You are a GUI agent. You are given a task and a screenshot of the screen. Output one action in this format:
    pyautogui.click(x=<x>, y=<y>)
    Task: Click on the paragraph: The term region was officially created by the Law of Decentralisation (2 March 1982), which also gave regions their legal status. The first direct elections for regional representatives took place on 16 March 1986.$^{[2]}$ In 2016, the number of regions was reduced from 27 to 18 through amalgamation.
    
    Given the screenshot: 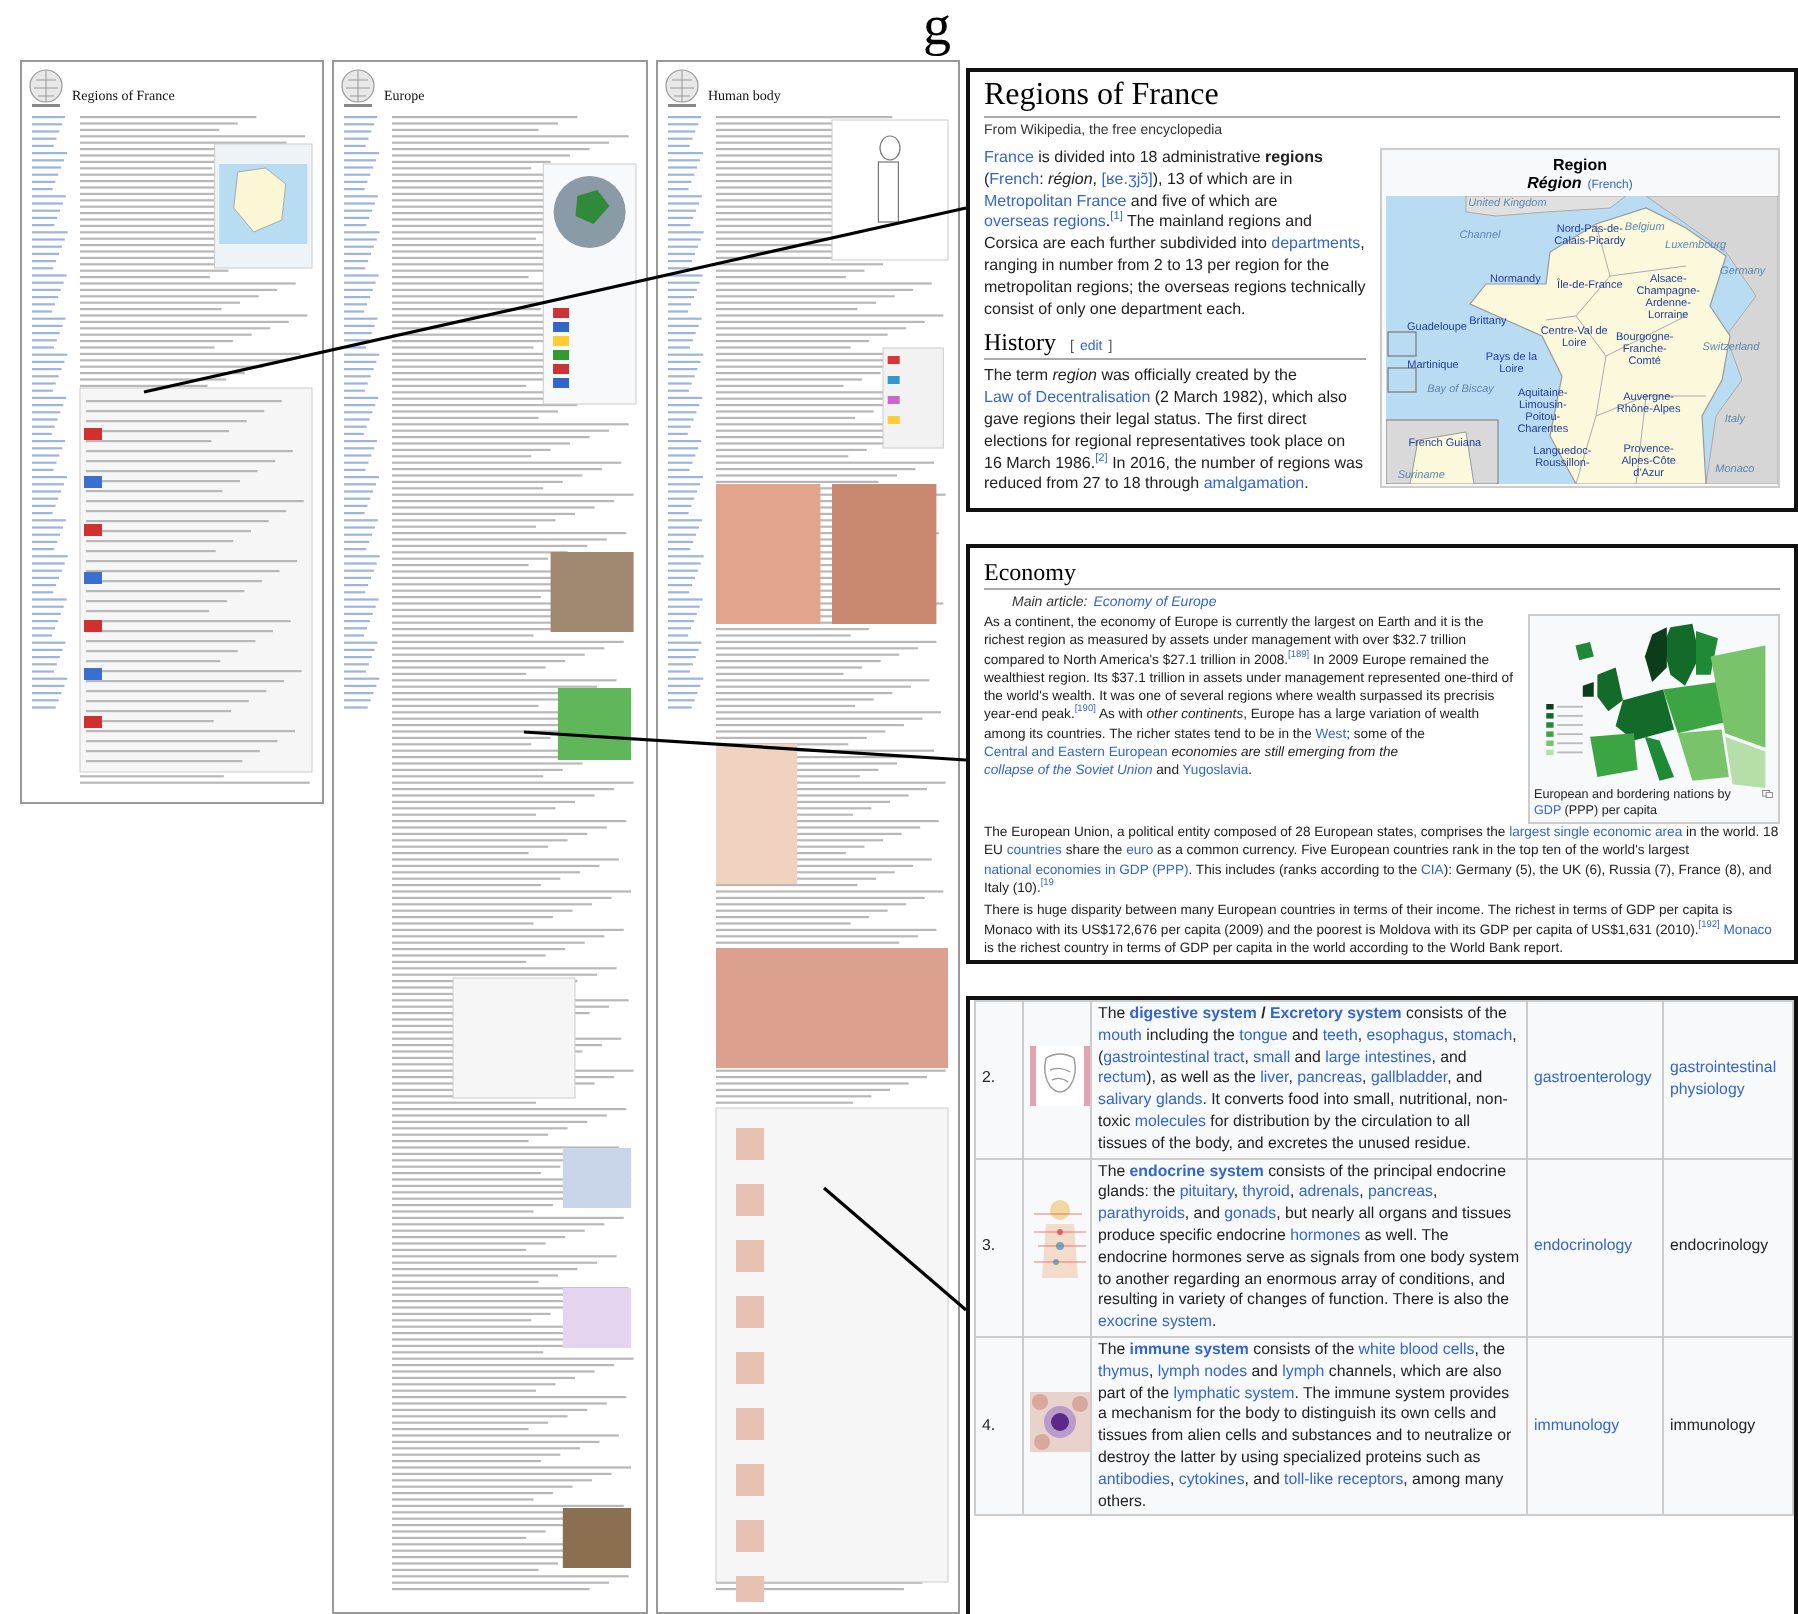 What is the action you would take?
    pyautogui.click(x=1174, y=431)
    